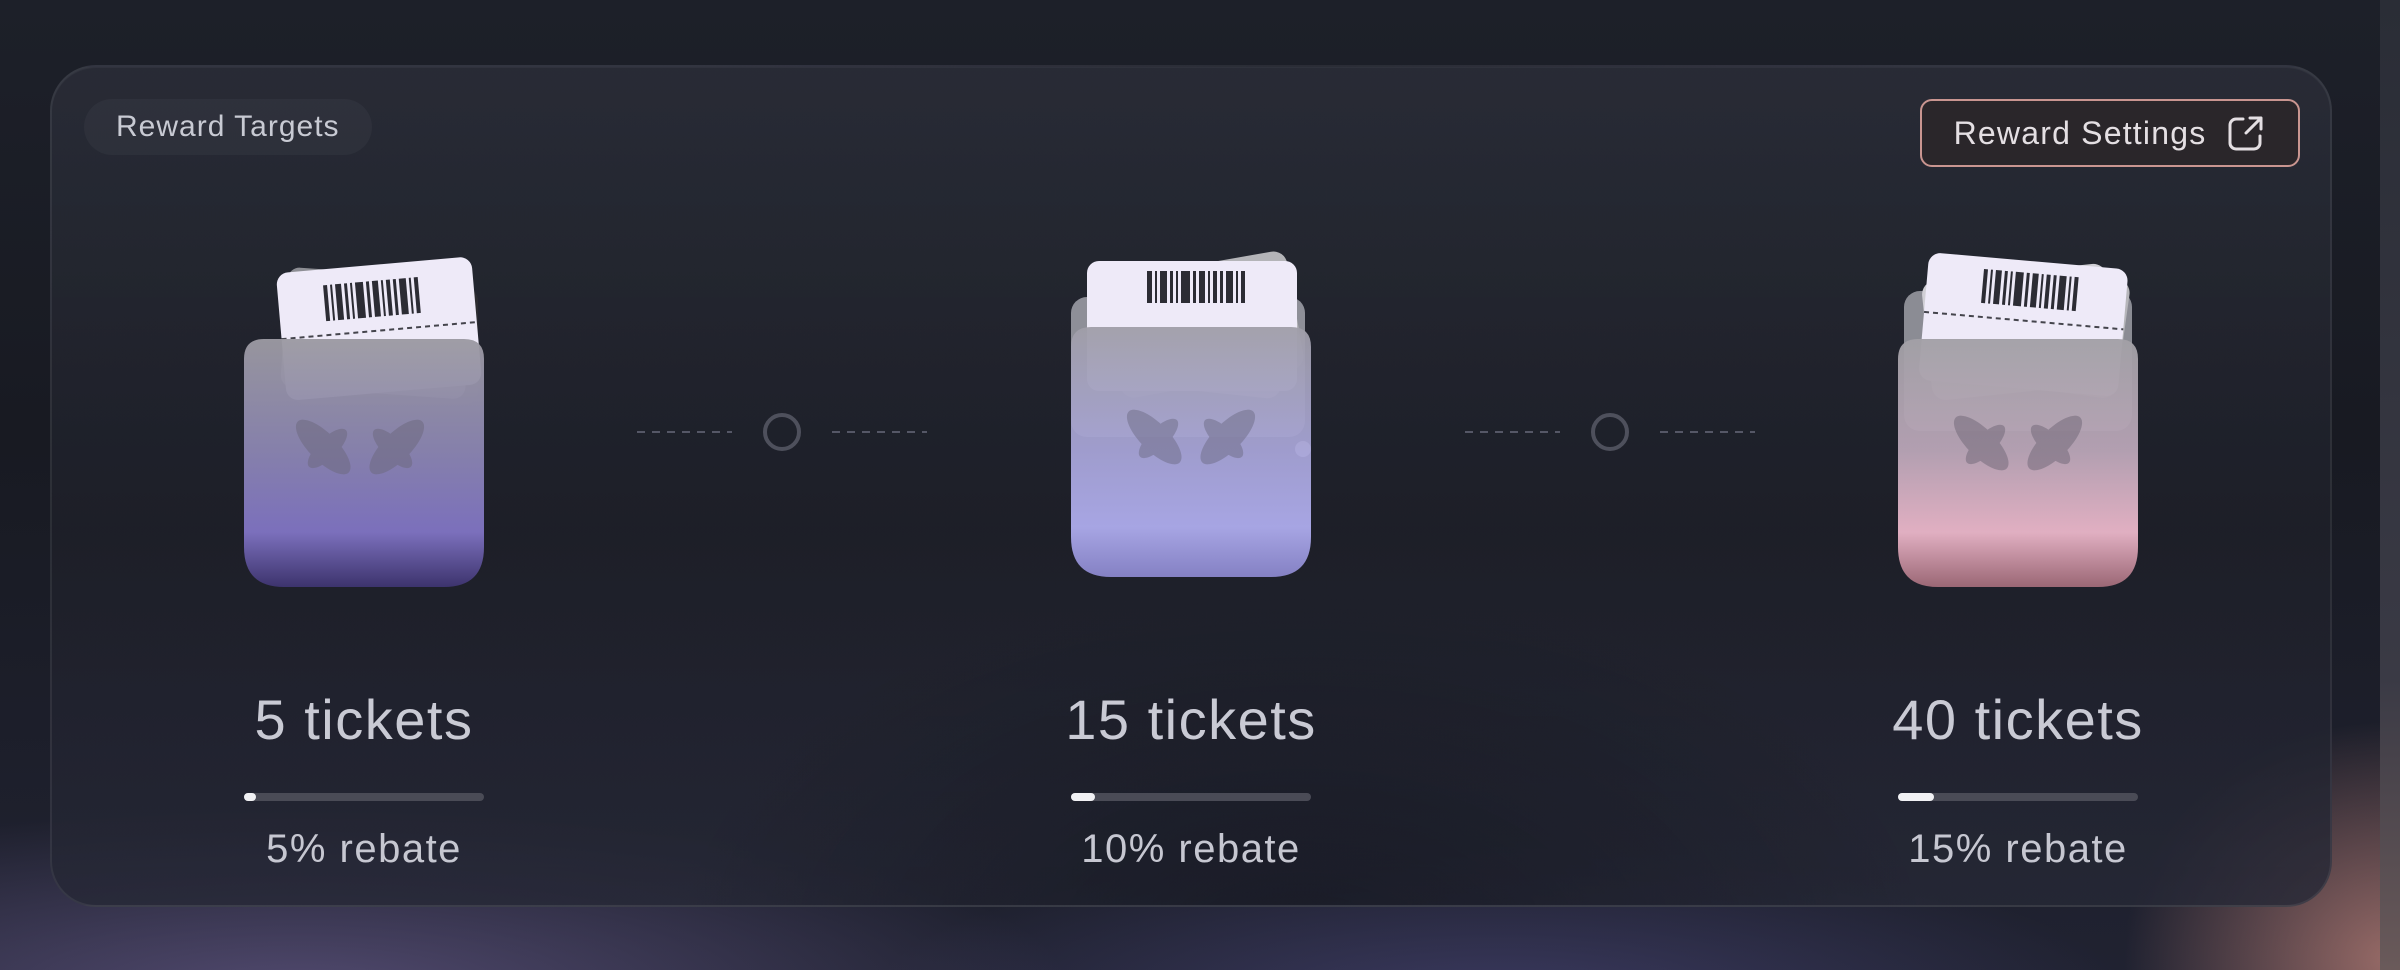  Describe the element at coordinates (2018, 719) in the screenshot. I see `tier-ticket-count: 40 tickets` at that location.